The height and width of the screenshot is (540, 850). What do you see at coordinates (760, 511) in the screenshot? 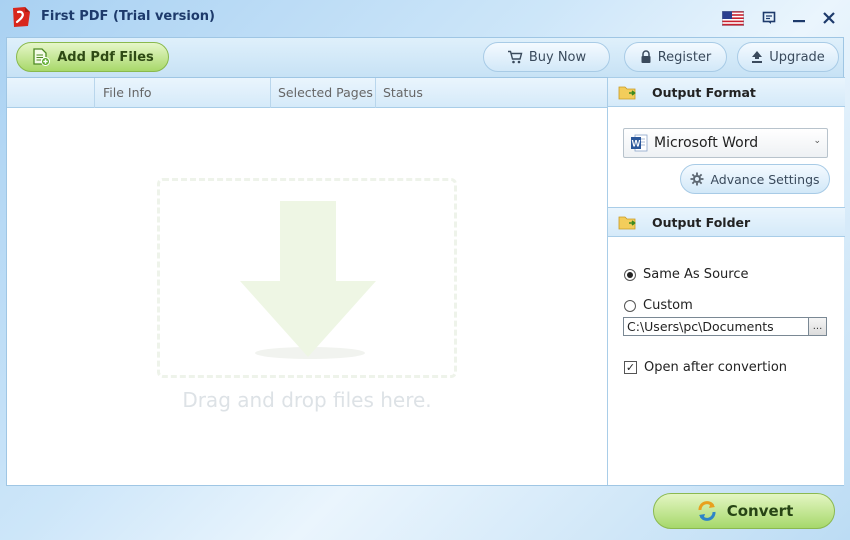
I see `convert-label: Convert` at bounding box center [760, 511].